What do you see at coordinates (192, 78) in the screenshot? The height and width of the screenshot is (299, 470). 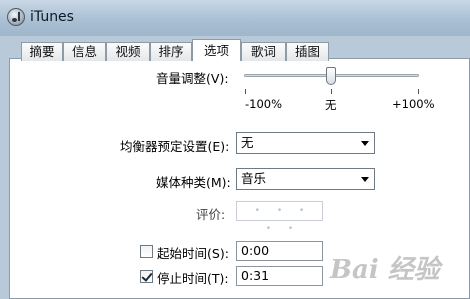 I see `volume-label: 音量调整(V):` at bounding box center [192, 78].